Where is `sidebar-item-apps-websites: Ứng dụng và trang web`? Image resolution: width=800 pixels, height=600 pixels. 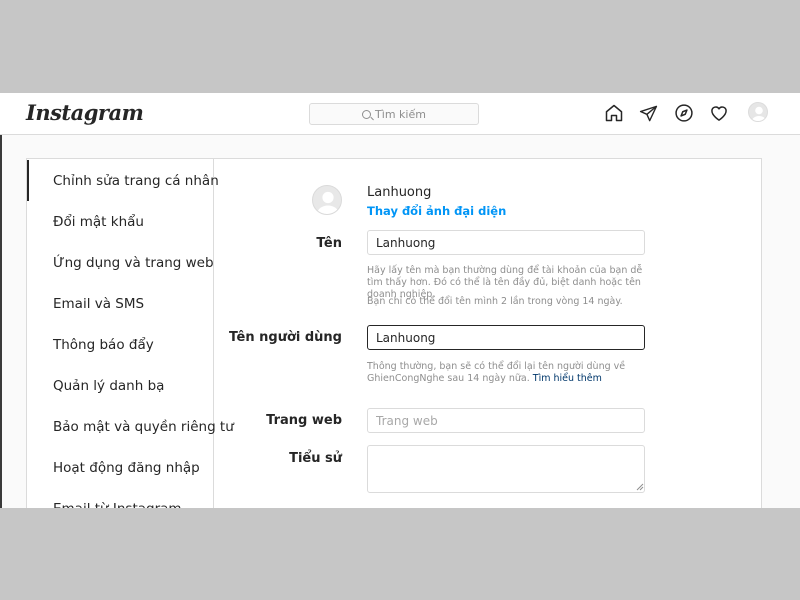
sidebar-item-apps-websites: Ứng dụng và trang web is located at coordinates (120, 262).